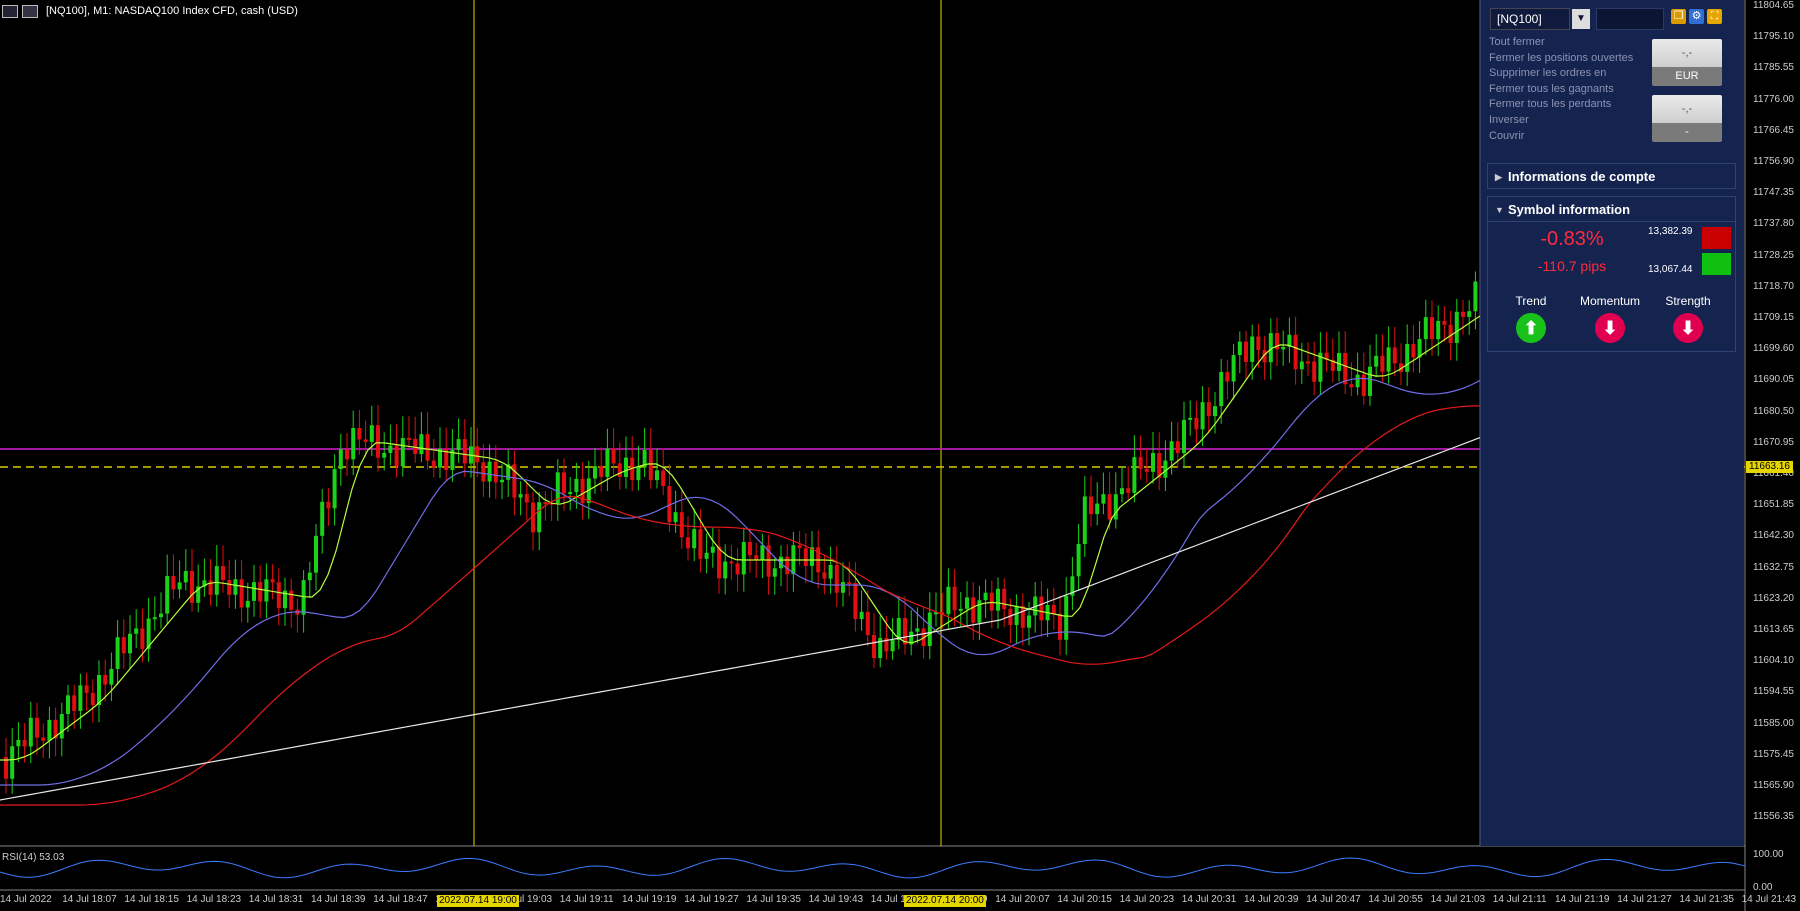 The width and height of the screenshot is (1800, 911). Describe the element at coordinates (338, 899) in the screenshot. I see `time-tick: 14 Jul 18:39` at that location.